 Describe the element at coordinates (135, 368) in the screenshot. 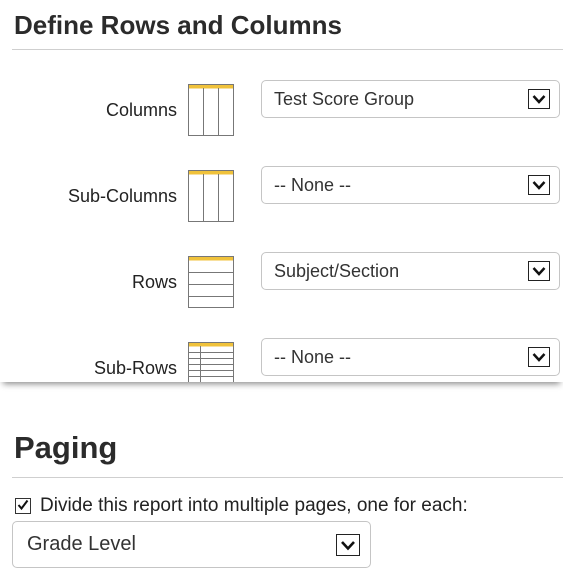

I see `sub-rows-label: Sub-Rows` at that location.